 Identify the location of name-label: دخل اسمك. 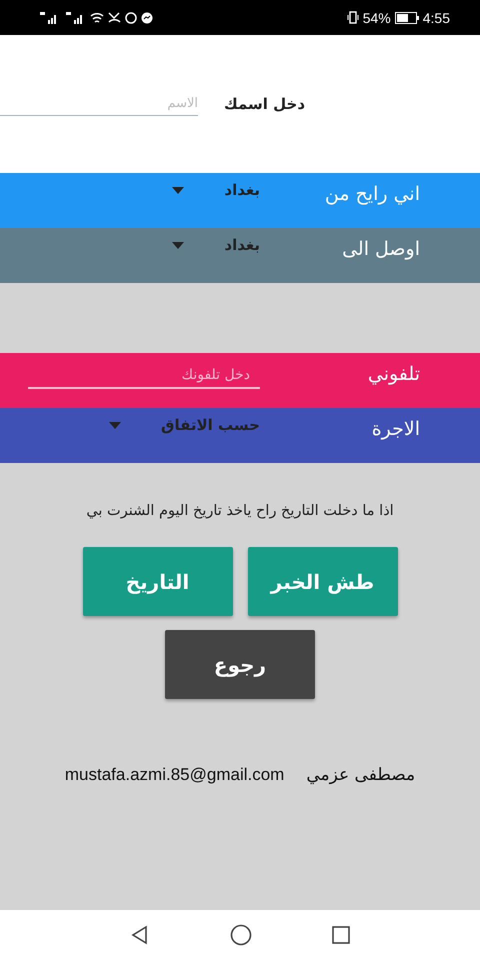
(265, 104).